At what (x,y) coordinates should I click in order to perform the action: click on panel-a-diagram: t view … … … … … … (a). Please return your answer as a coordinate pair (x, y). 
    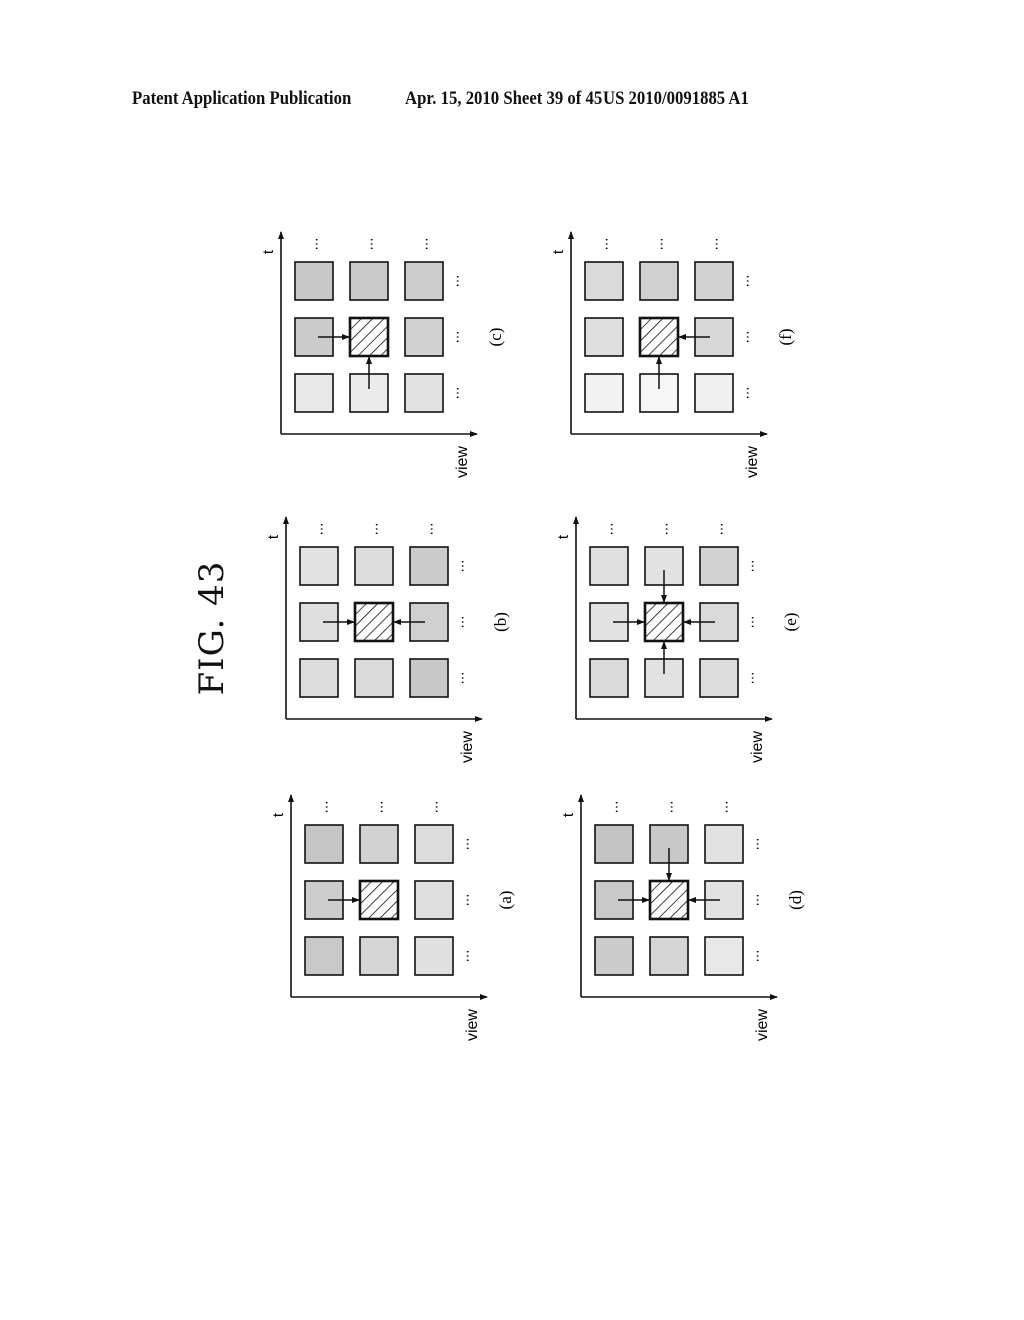
    Looking at the image, I should click on (392, 917).